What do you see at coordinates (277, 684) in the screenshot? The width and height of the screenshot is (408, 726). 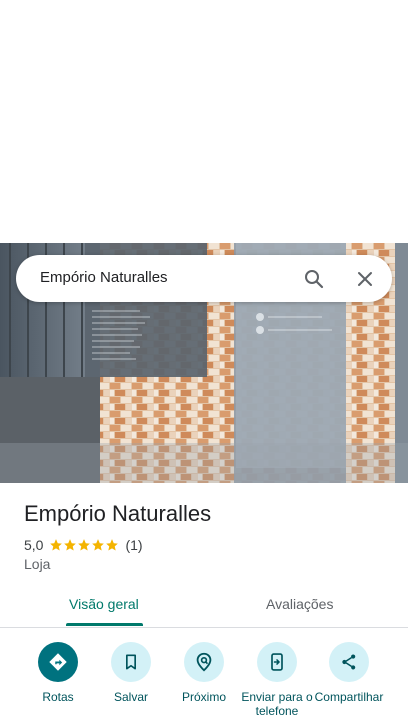 I see `send-to-phone-button: Enviar para o telefone` at bounding box center [277, 684].